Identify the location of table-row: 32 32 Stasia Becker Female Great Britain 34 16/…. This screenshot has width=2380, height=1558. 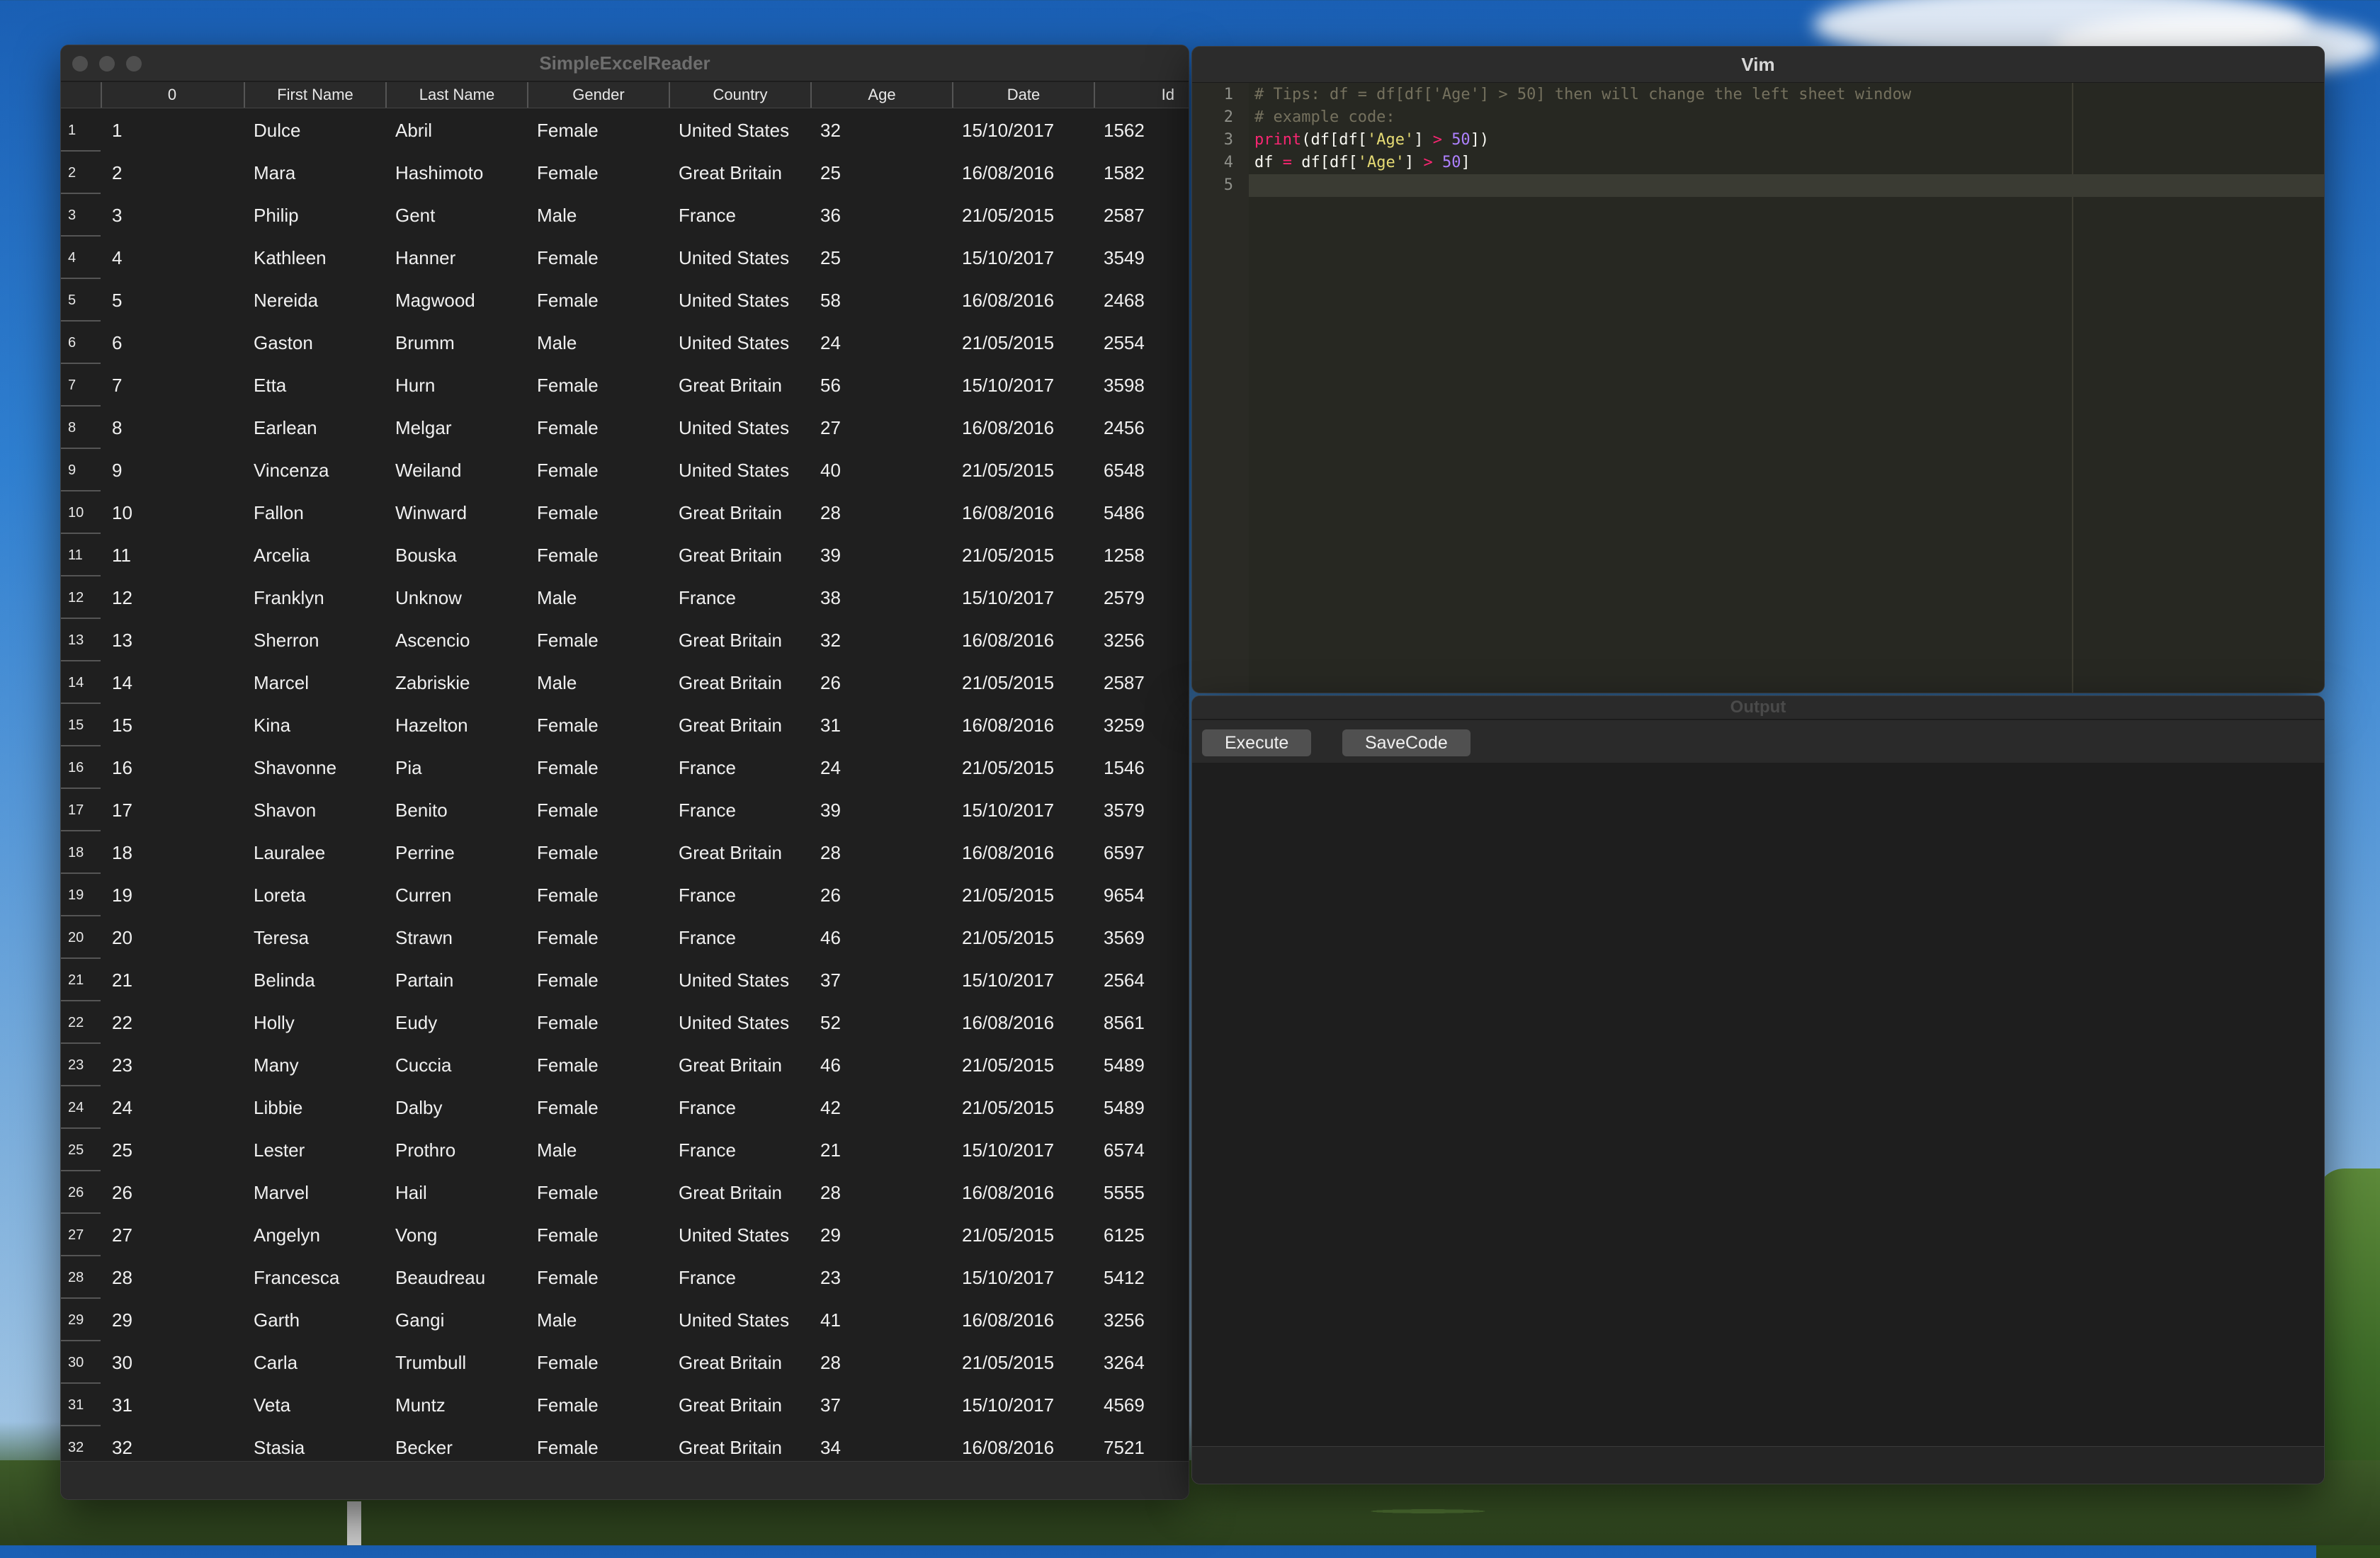
(625, 1444).